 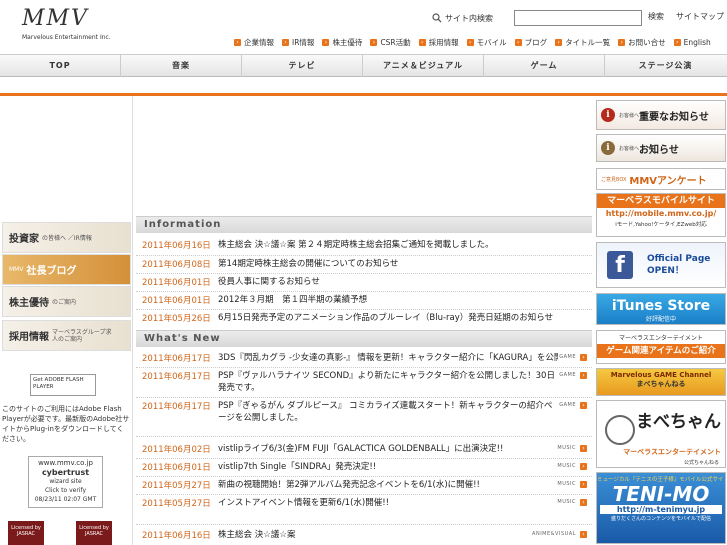 What do you see at coordinates (656, 16) in the screenshot?
I see `search-button: 検索` at bounding box center [656, 16].